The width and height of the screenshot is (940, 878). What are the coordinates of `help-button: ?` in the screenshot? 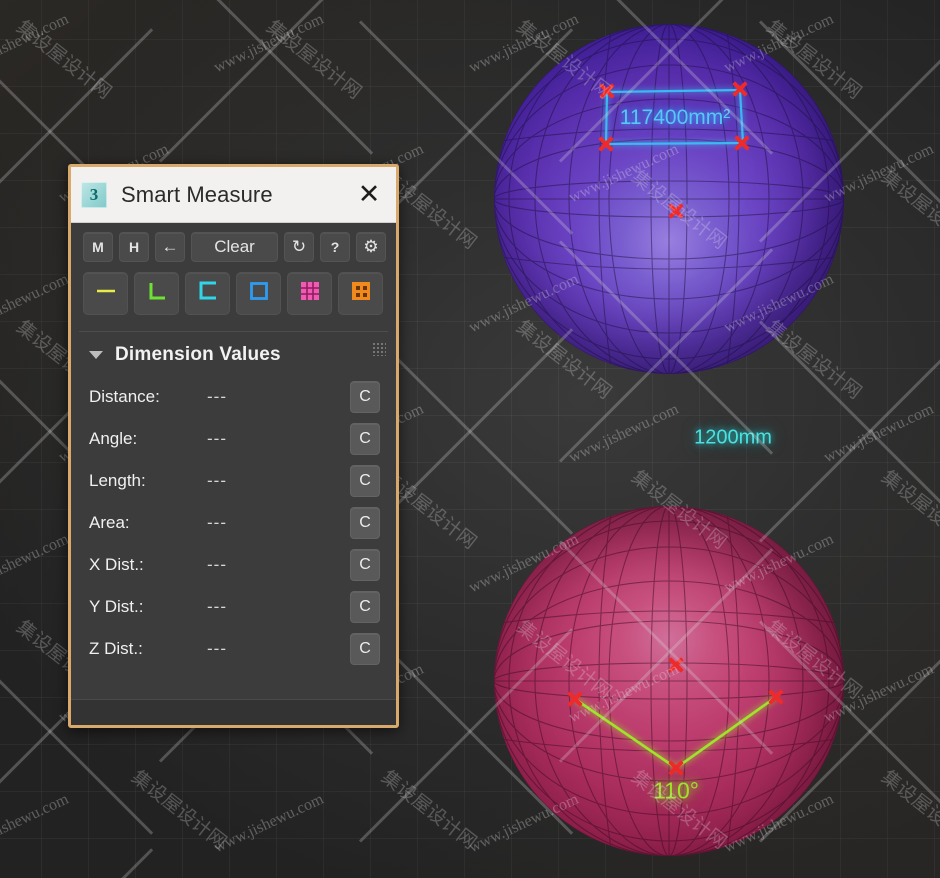 It's located at (335, 247).